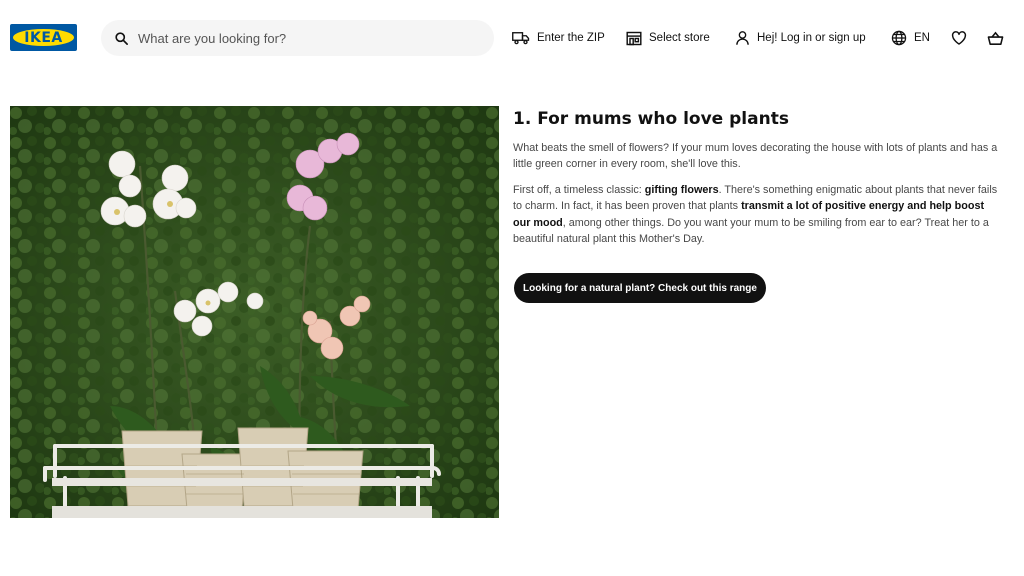 This screenshot has height=576, width=1024. What do you see at coordinates (922, 38) in the screenshot?
I see `language-label: EN` at bounding box center [922, 38].